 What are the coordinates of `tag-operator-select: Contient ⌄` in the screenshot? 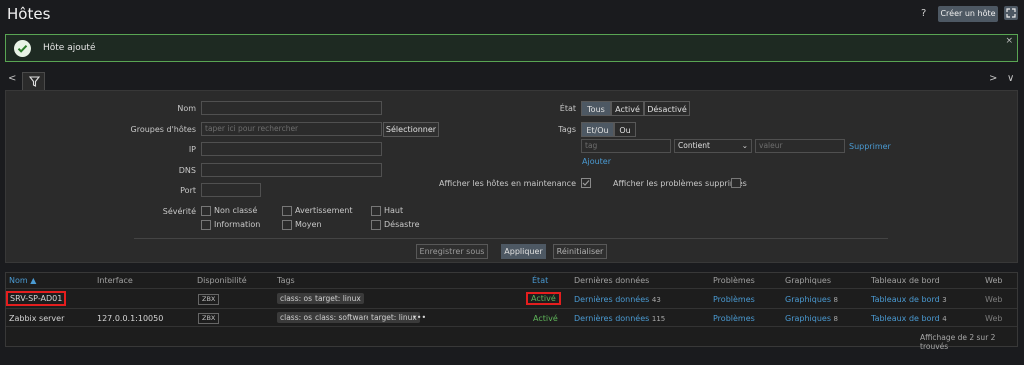 It's located at (713, 146).